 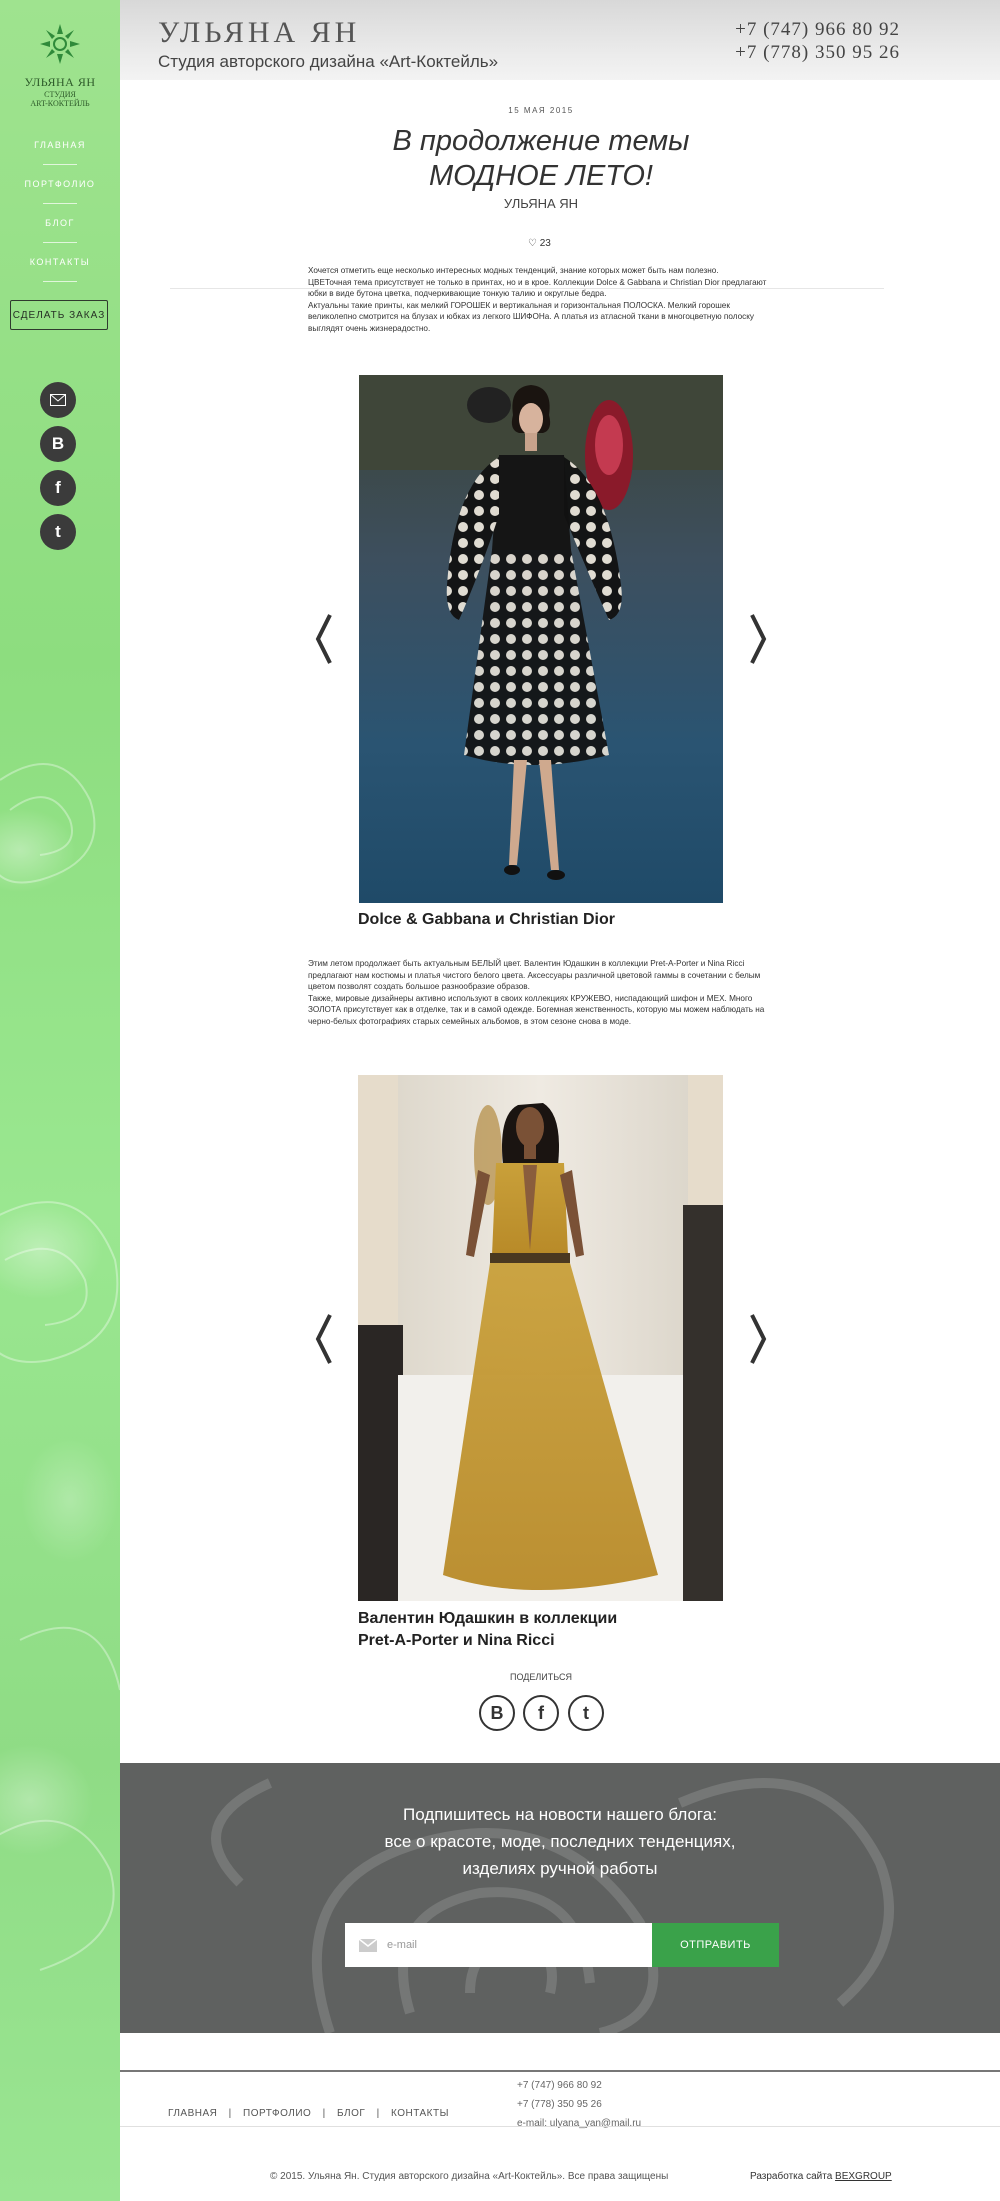 I want to click on photo-yudashkin, so click(x=540, y=1338).